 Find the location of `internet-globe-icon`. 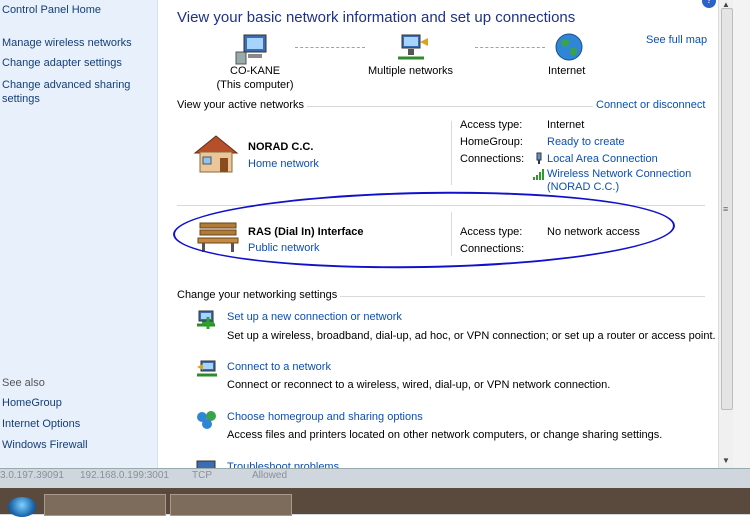

internet-globe-icon is located at coordinates (569, 47).